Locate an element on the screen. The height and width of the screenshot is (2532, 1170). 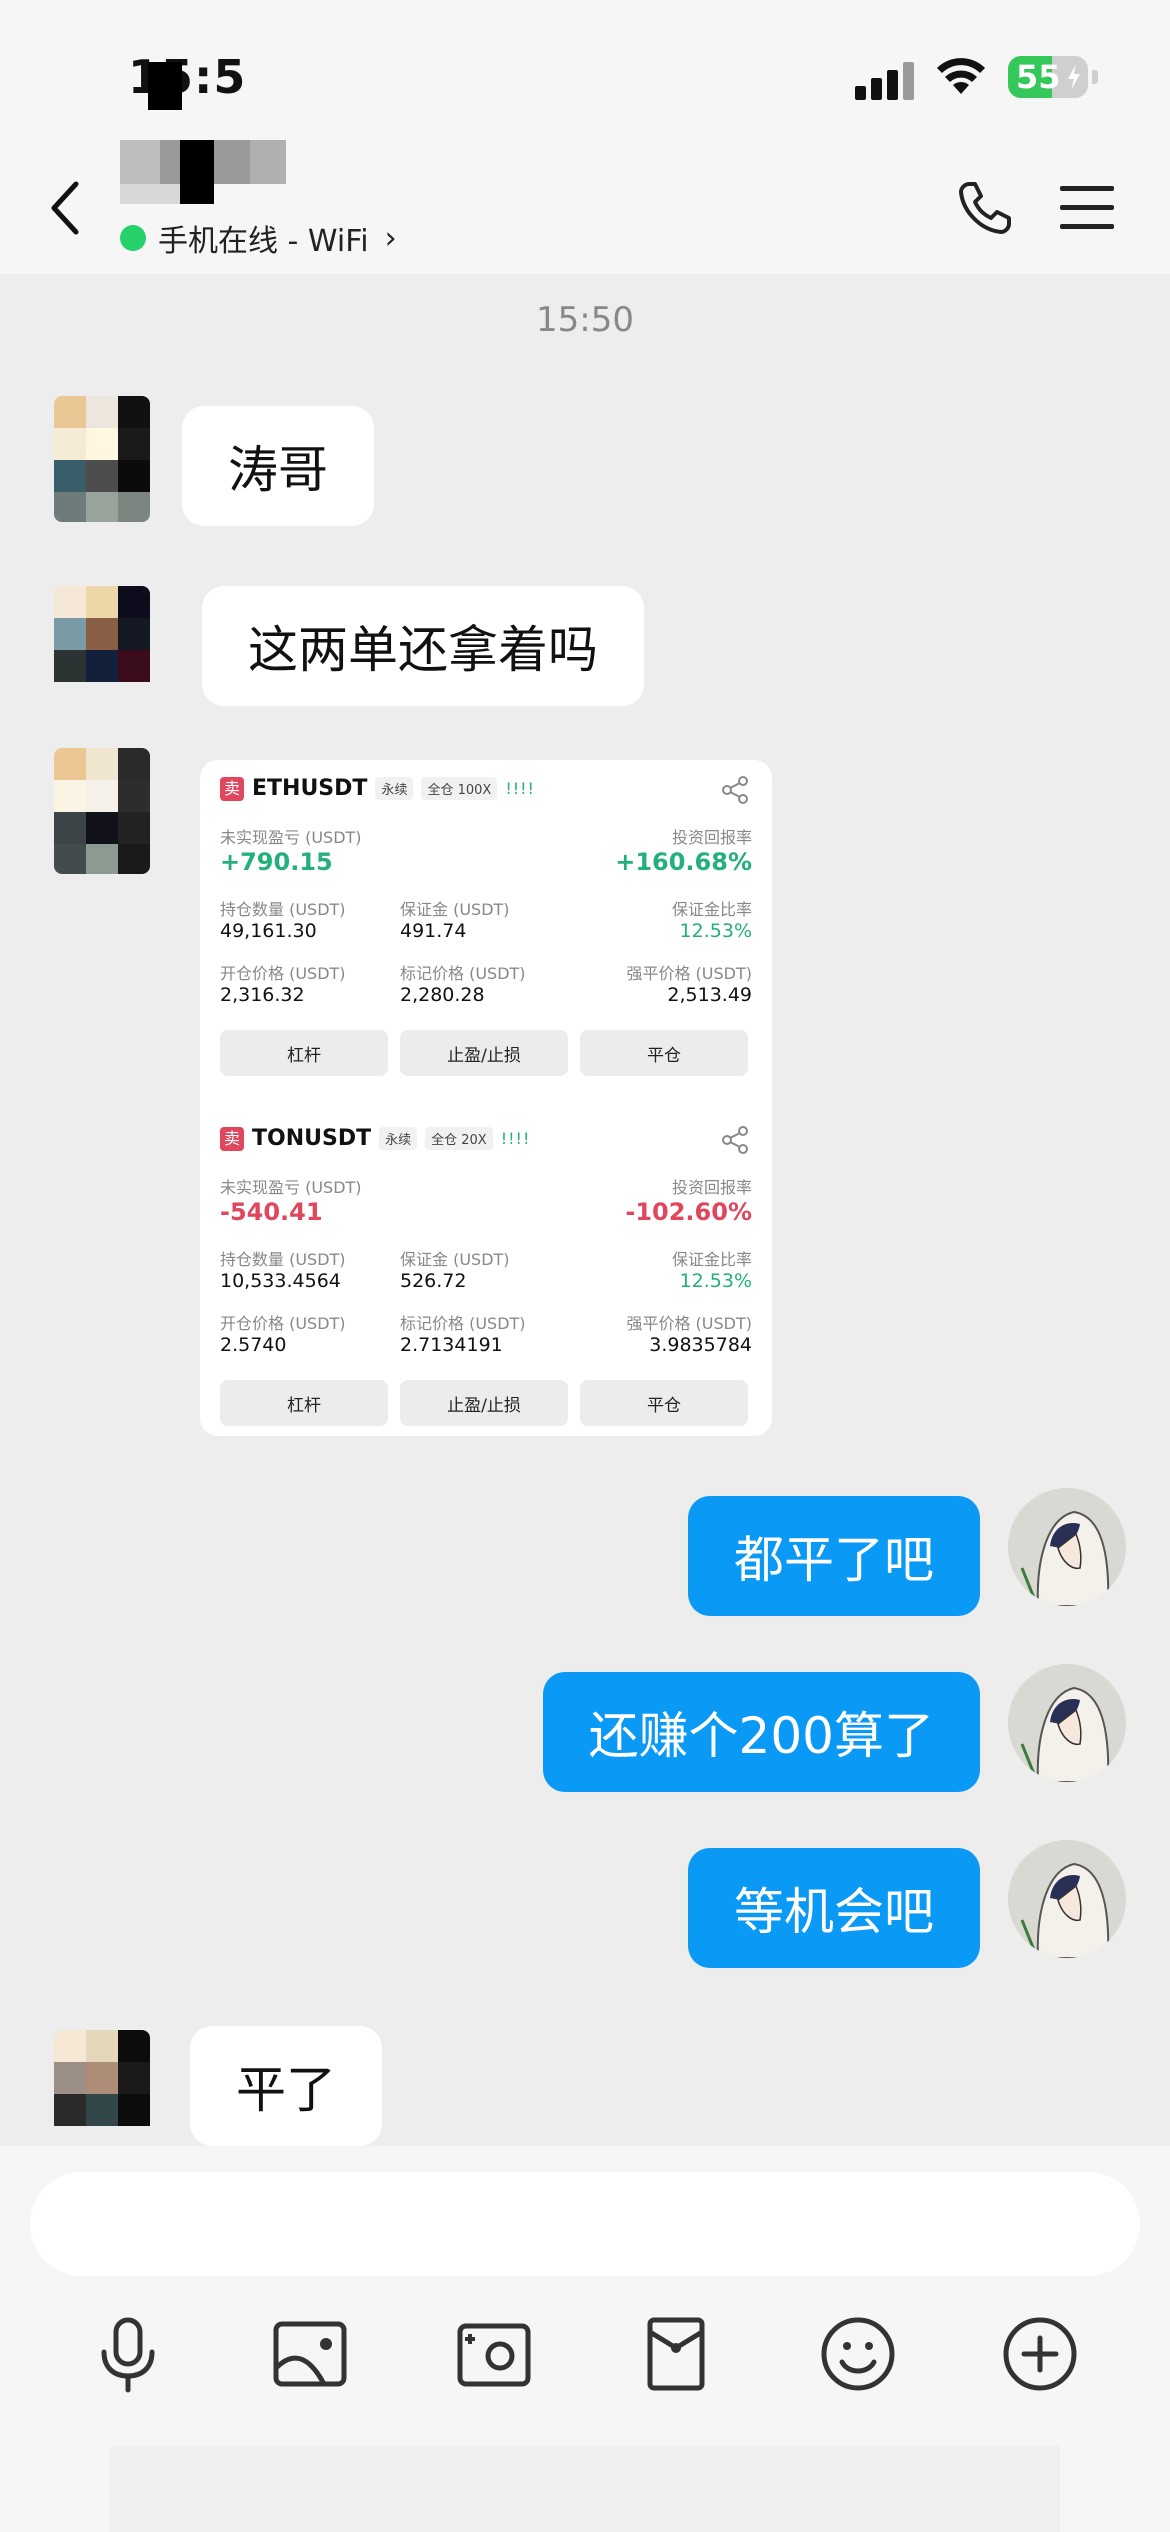
plus-icon is located at coordinates (1040, 2354).